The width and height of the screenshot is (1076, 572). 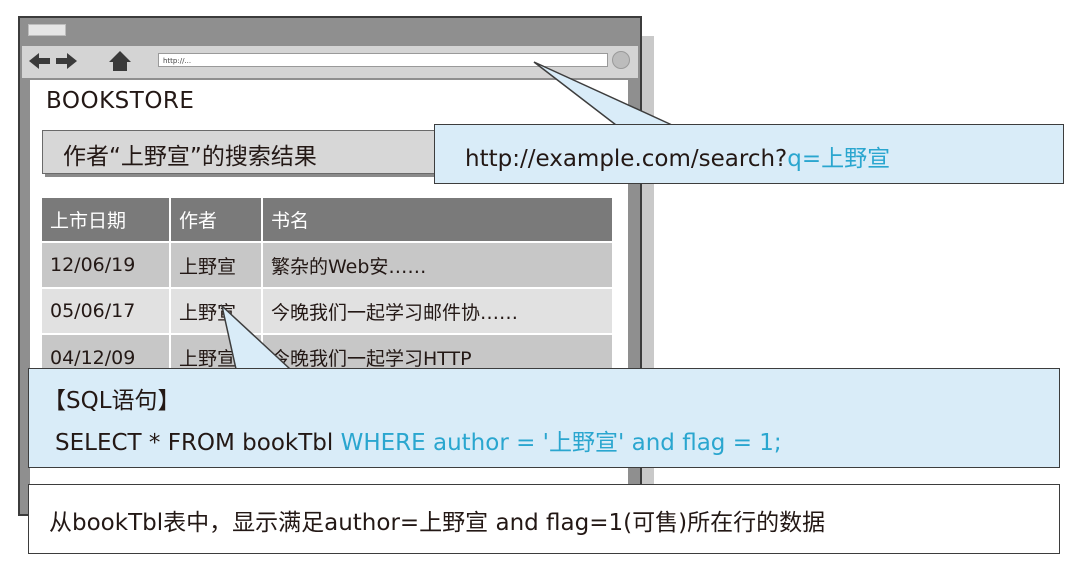 I want to click on url-callout: http://example.com/search?q=上野宣, so click(x=749, y=154).